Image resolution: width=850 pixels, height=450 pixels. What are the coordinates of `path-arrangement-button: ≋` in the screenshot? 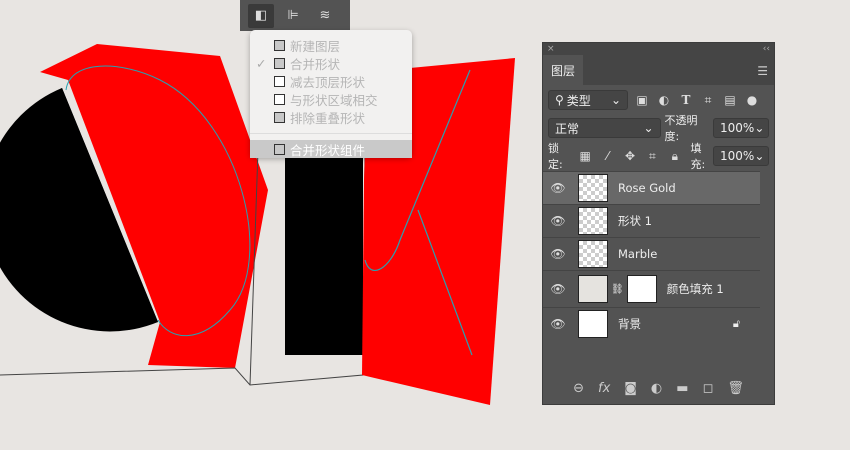 It's located at (325, 16).